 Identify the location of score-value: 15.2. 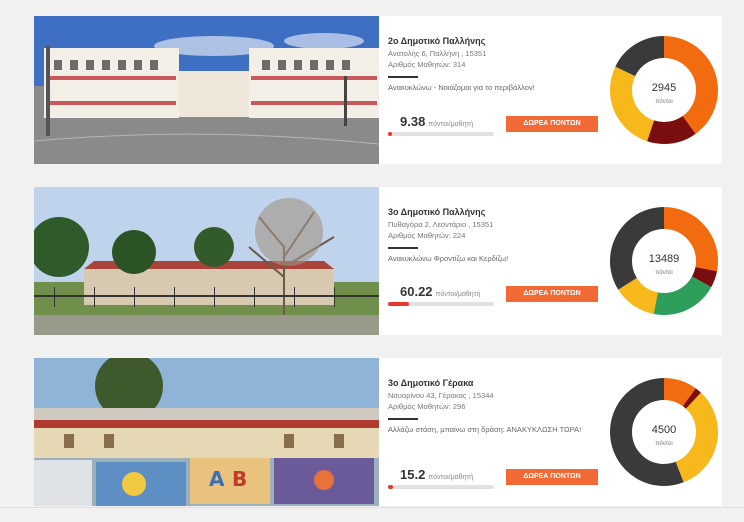
(413, 474).